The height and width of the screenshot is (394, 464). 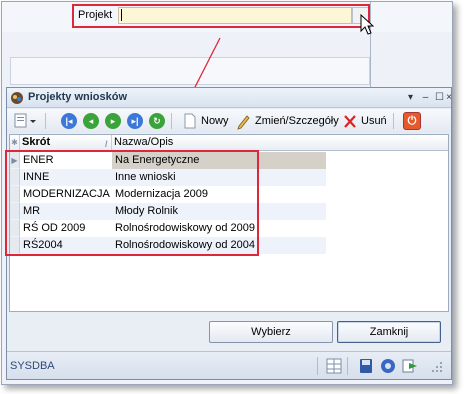 I want to click on options-menu-icon, so click(x=26, y=121).